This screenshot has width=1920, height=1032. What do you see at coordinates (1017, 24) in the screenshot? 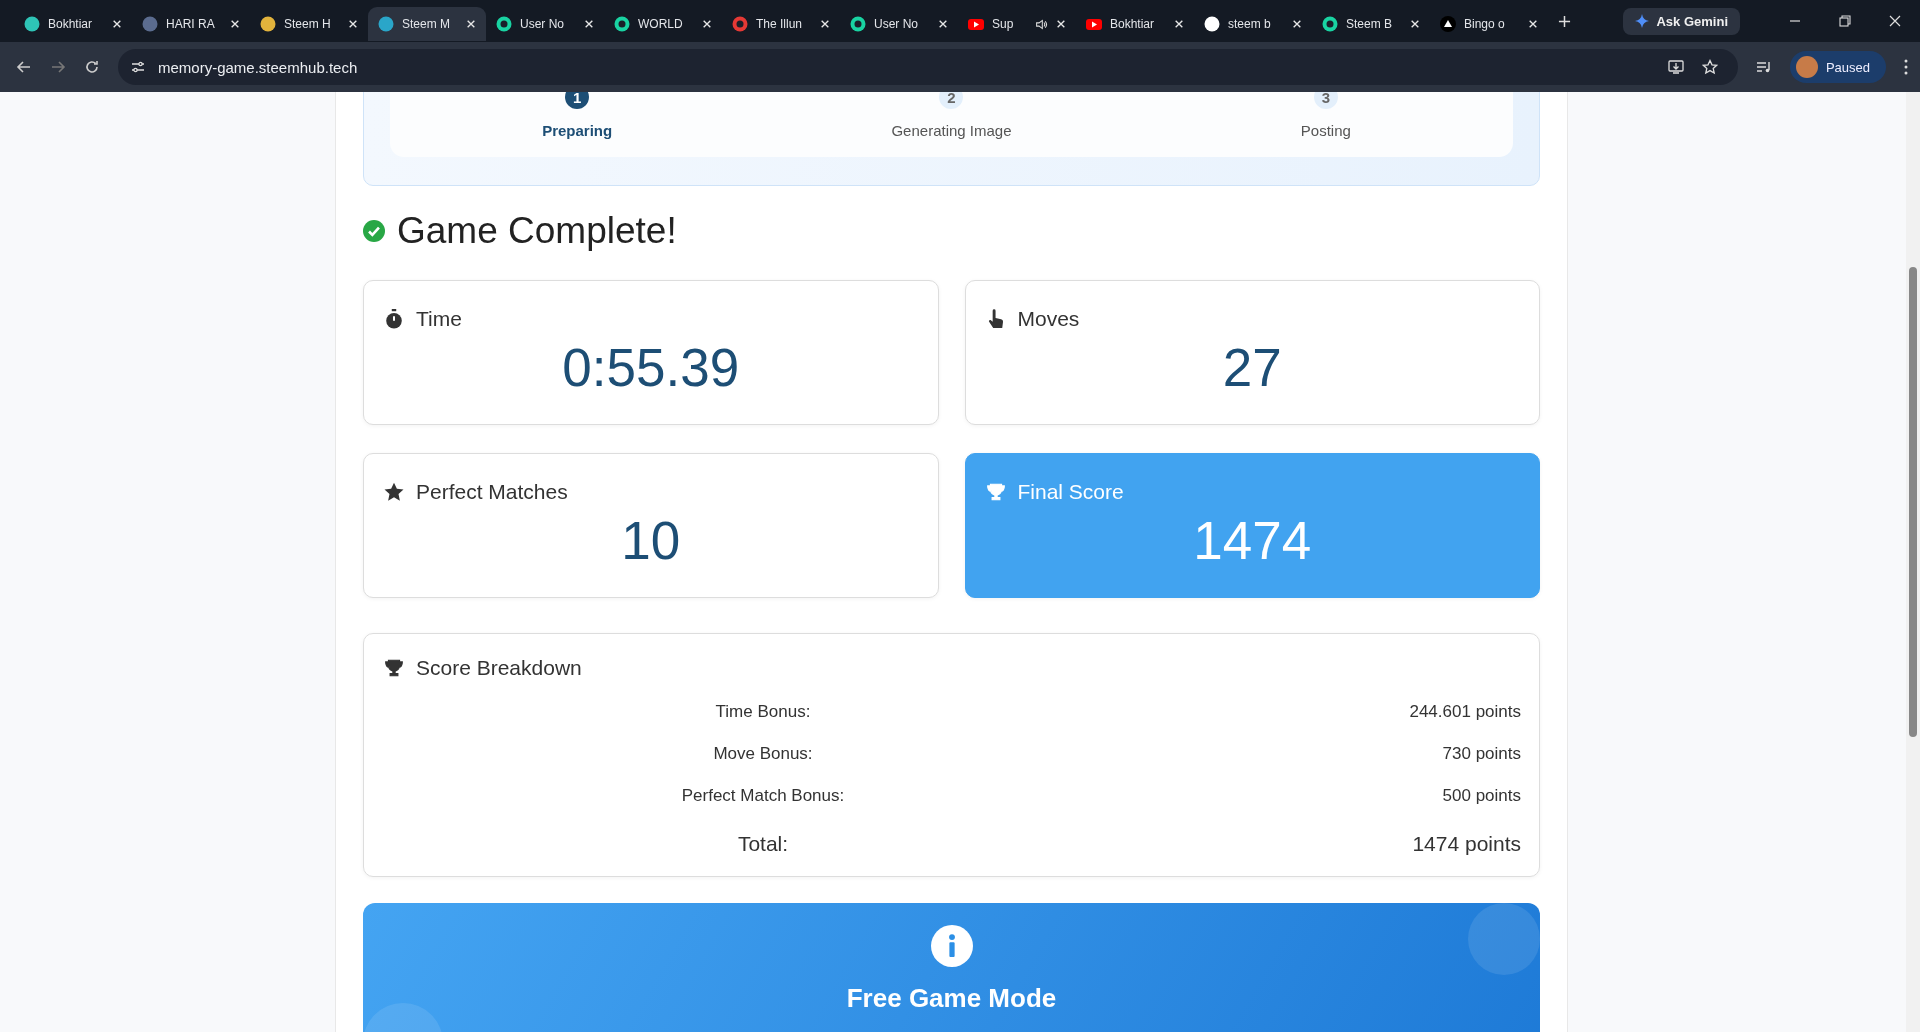
I see `browser-tab: Sup` at bounding box center [1017, 24].